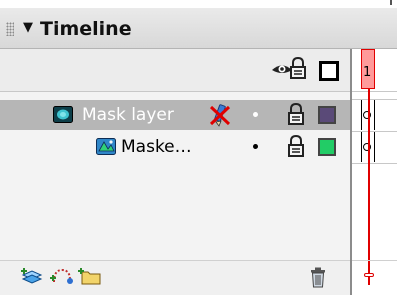  Describe the element at coordinates (391, 2) in the screenshot. I see `edge-mark` at that location.